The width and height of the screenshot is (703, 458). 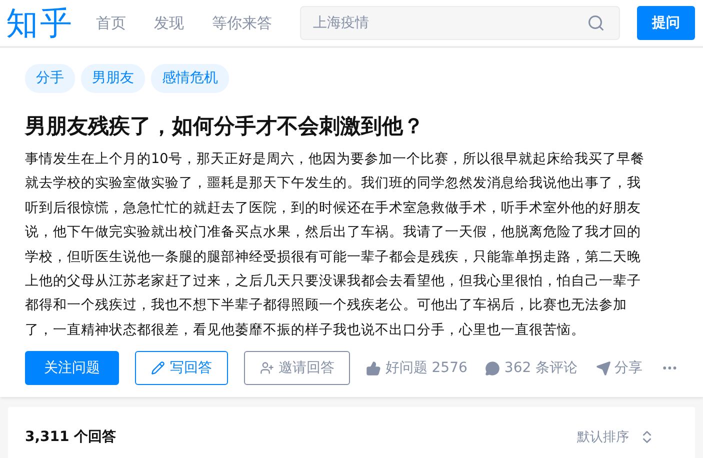 What do you see at coordinates (181, 368) in the screenshot?
I see `write-answer-button: 写回答` at bounding box center [181, 368].